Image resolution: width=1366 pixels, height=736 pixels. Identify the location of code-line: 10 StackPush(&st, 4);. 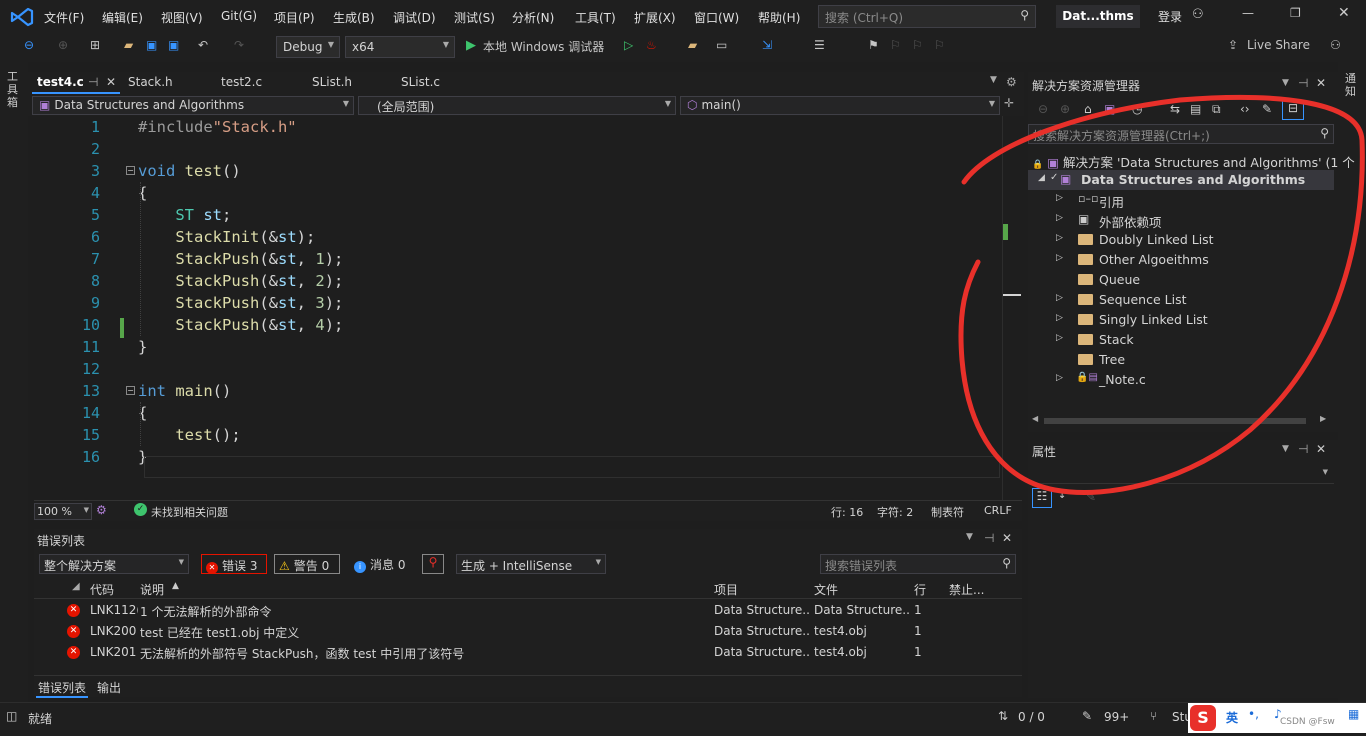
(517, 325).